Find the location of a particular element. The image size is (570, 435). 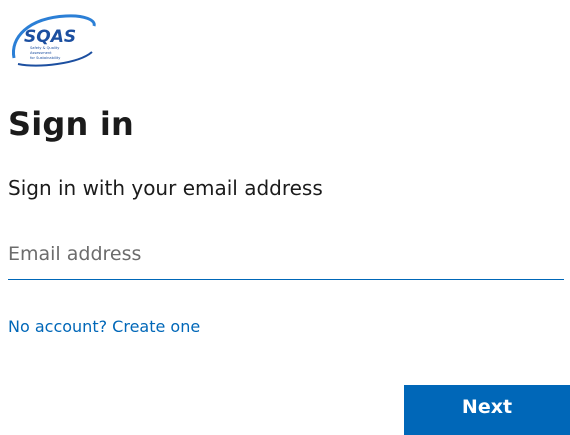

page-title: Sign in is located at coordinates (71, 124).